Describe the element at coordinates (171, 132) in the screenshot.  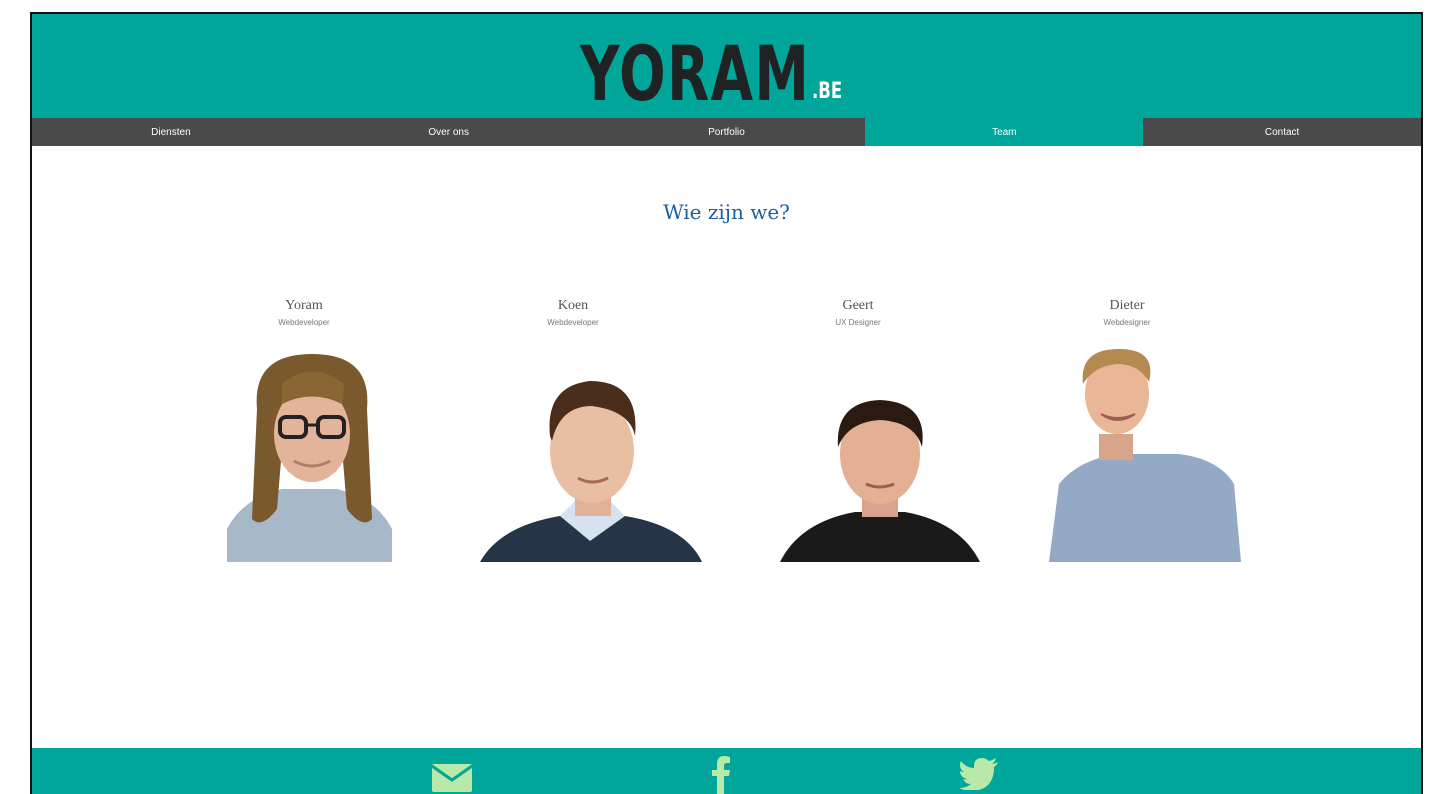
I see `nav-item-diensten: Diensten` at that location.